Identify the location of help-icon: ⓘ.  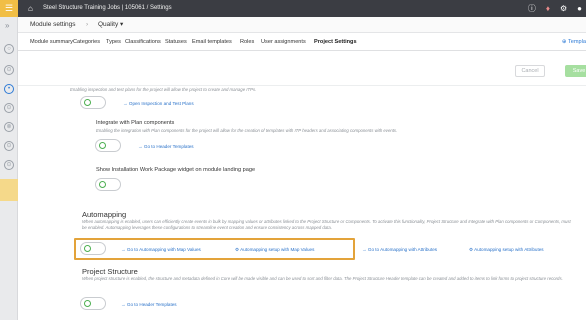
(532, 8).